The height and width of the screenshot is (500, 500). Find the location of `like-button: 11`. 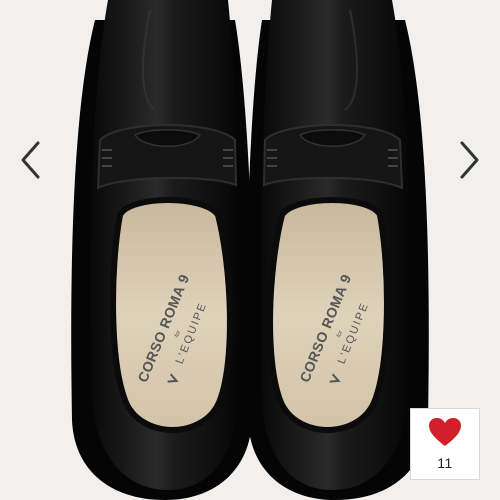

like-button: 11 is located at coordinates (445, 444).